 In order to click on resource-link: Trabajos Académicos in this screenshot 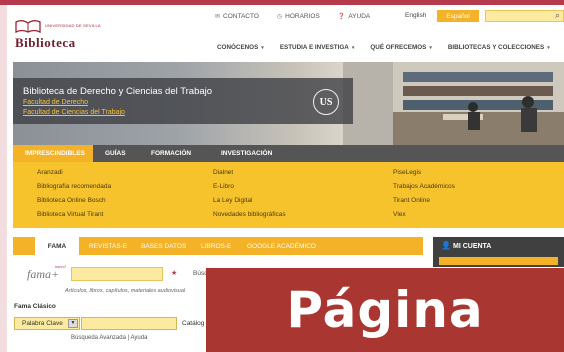, I will do `click(424, 187)`.